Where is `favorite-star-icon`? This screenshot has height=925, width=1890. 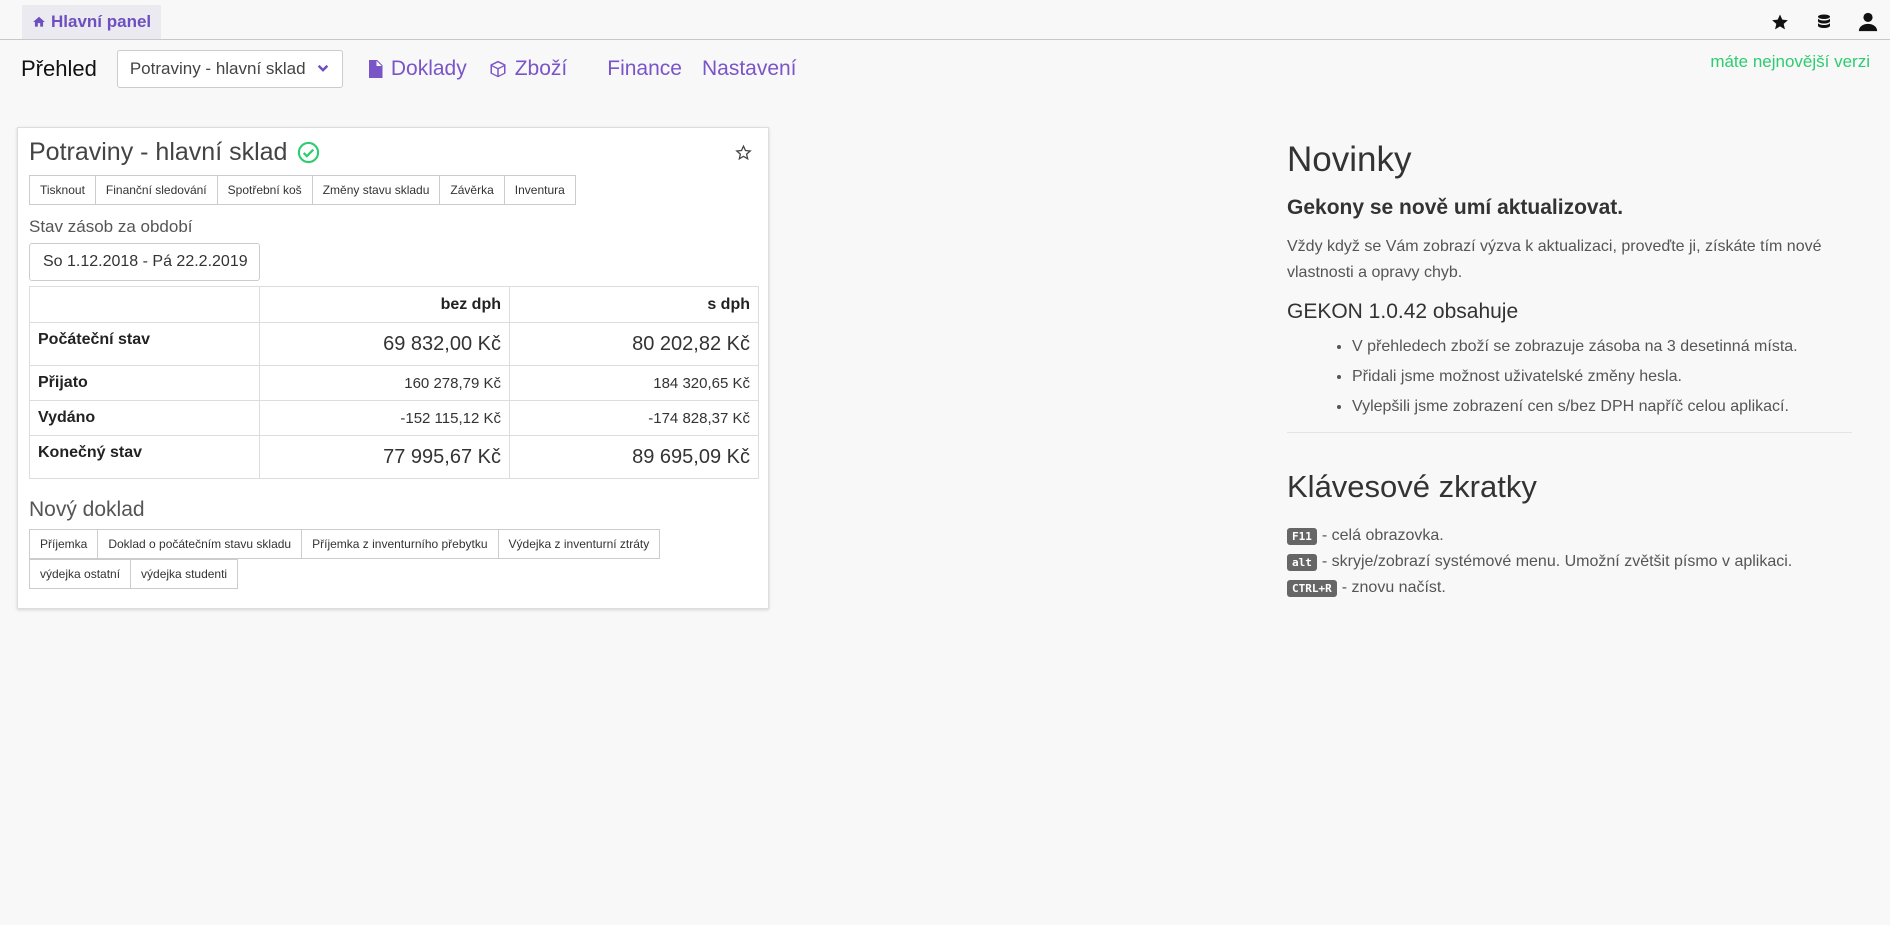
favorite-star-icon is located at coordinates (743, 155).